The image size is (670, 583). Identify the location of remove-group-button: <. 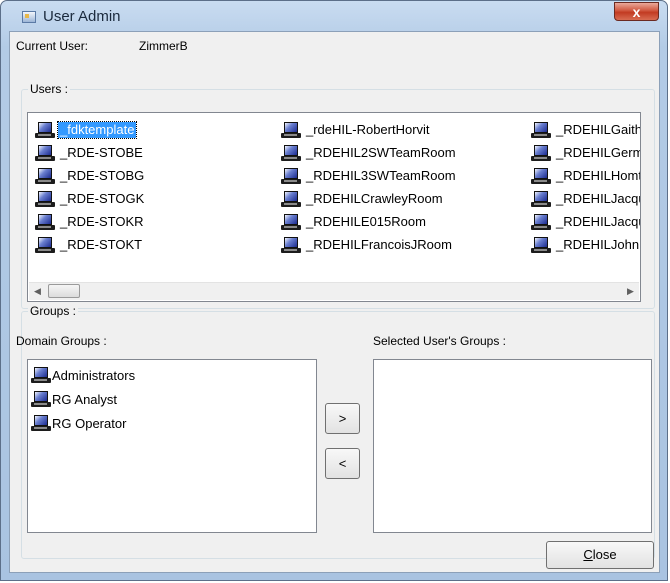
(342, 463).